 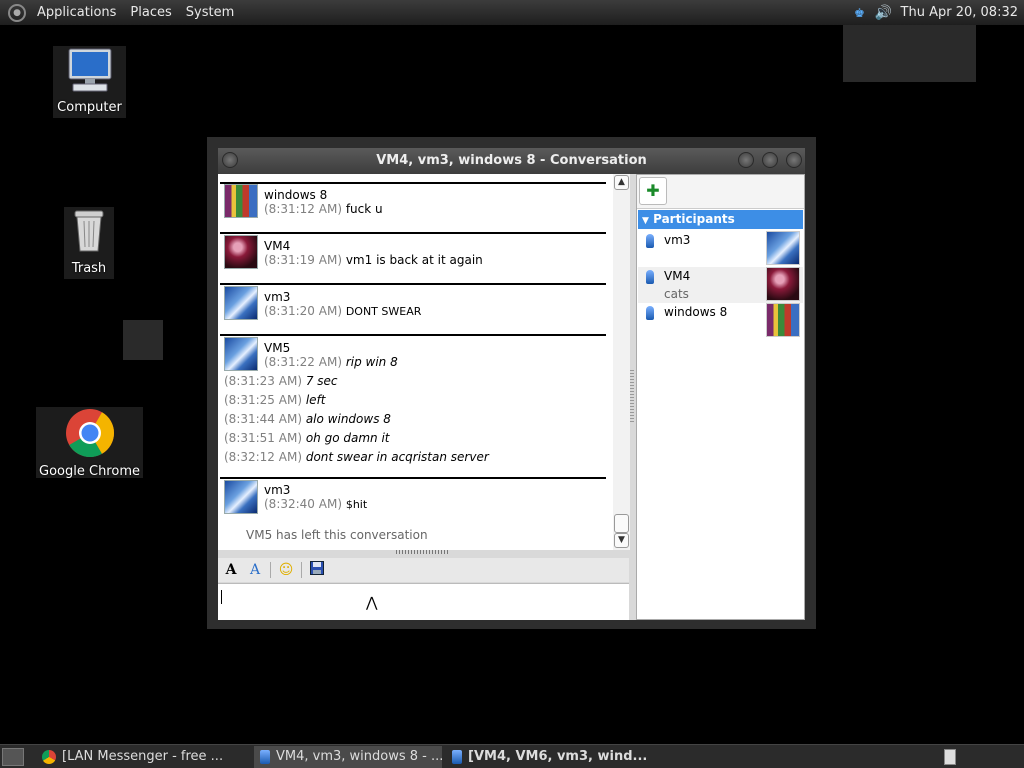 What do you see at coordinates (315, 400) in the screenshot?
I see `message-text: left` at bounding box center [315, 400].